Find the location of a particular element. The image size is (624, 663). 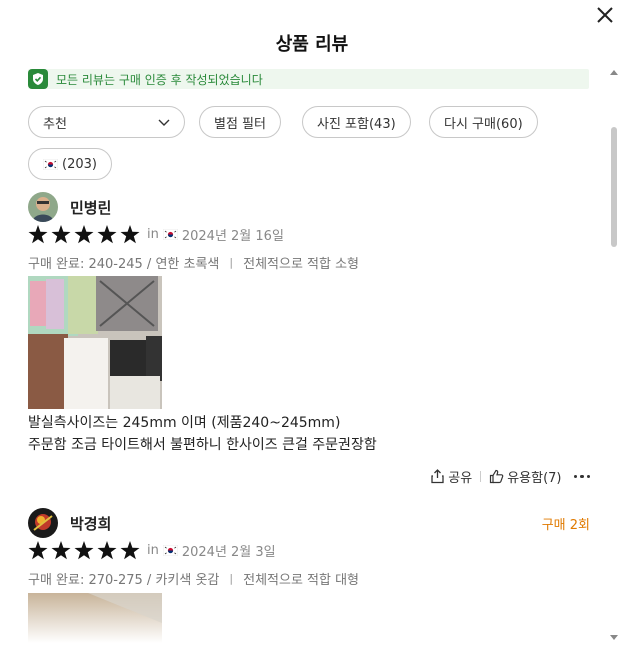

review-date: 2024년 2월 16일 is located at coordinates (232, 236).